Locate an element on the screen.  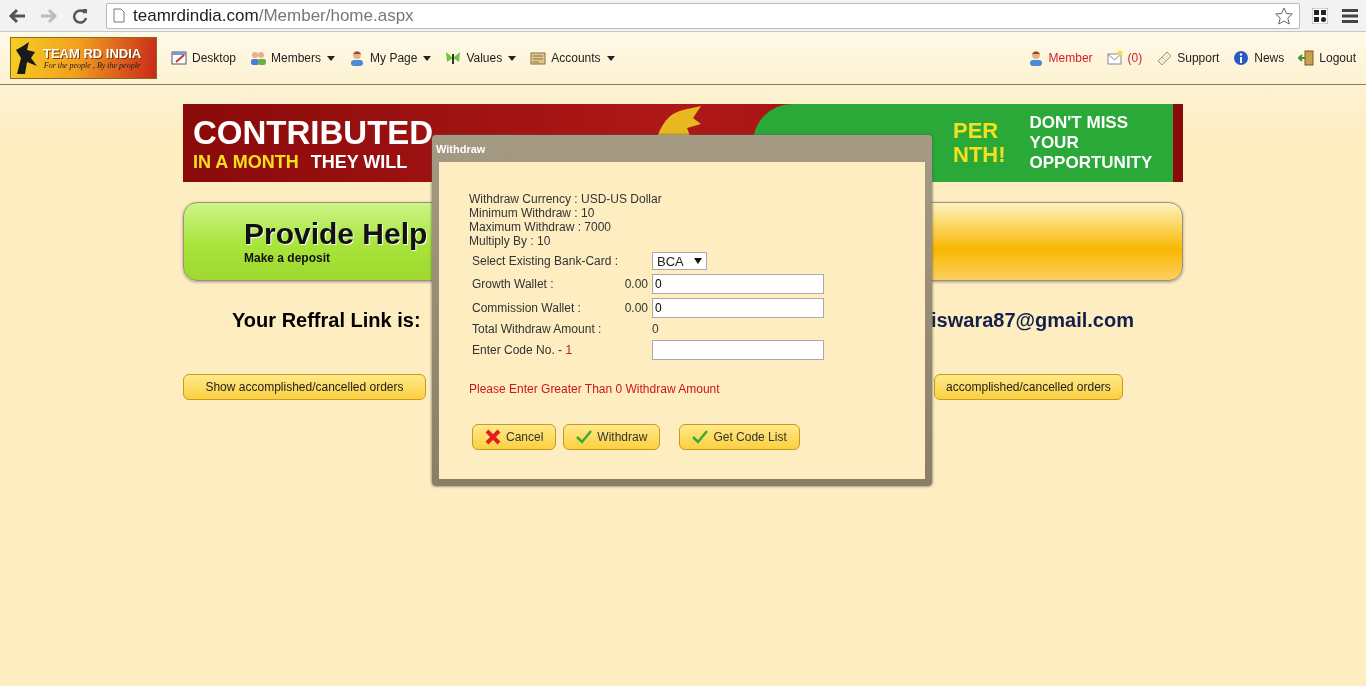
url-text: teamrdindia.com/Member/home.aspx is located at coordinates (273, 15).